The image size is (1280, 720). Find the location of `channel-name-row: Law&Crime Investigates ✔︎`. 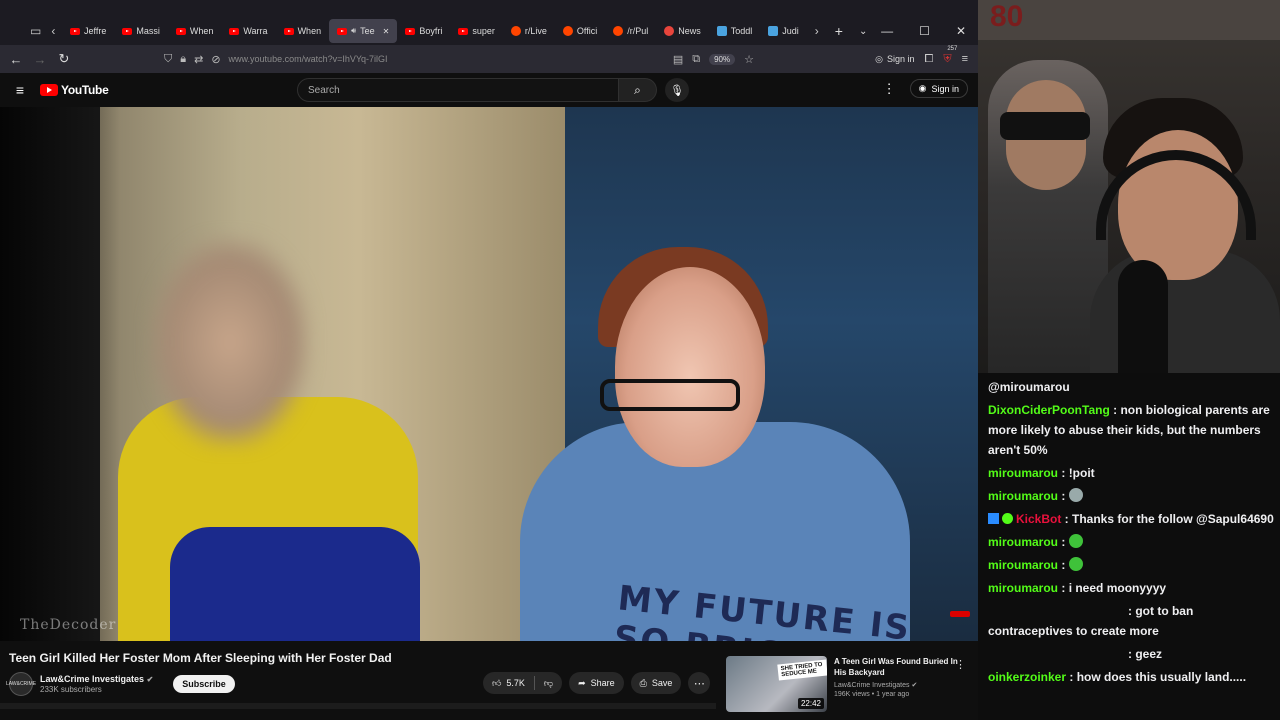

channel-name-row: Law&Crime Investigates ✔︎ is located at coordinates (96, 679).